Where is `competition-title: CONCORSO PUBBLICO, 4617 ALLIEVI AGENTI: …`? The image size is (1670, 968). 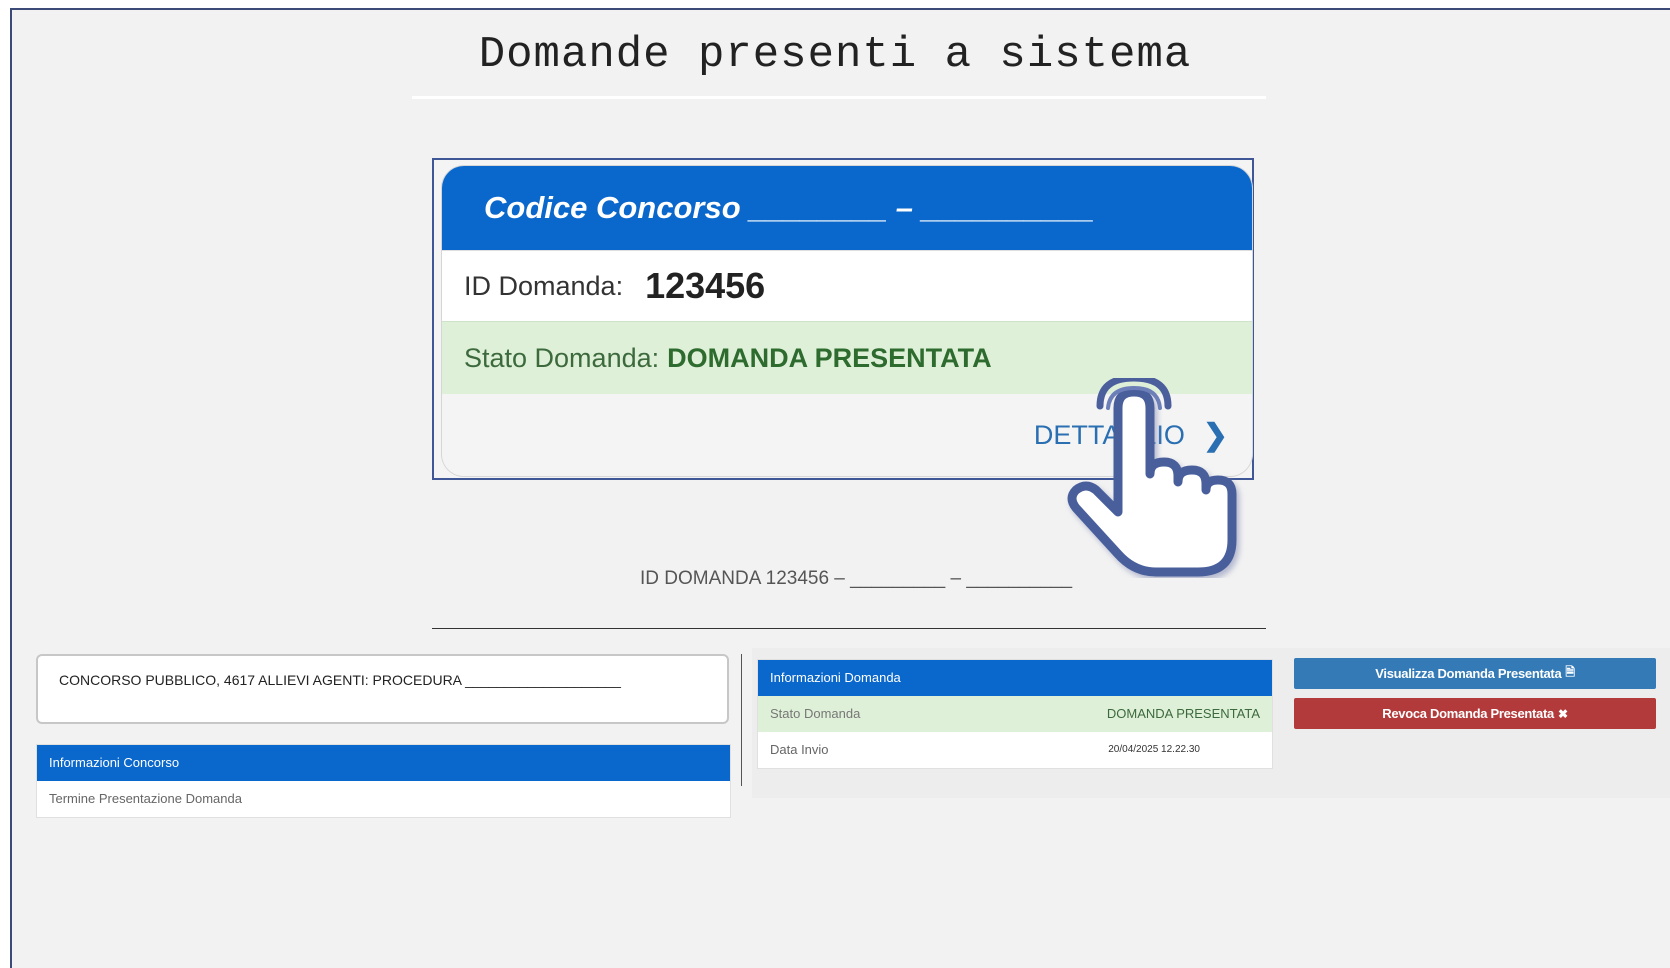
competition-title: CONCORSO PUBBLICO, 4617 ALLIEVI AGENTI: … is located at coordinates (340, 680).